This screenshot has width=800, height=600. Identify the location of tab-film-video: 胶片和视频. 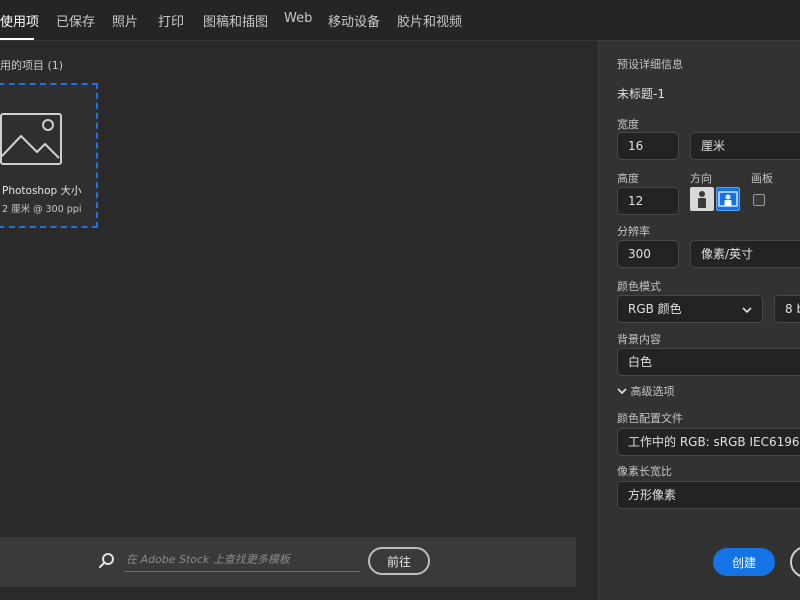
(429, 20).